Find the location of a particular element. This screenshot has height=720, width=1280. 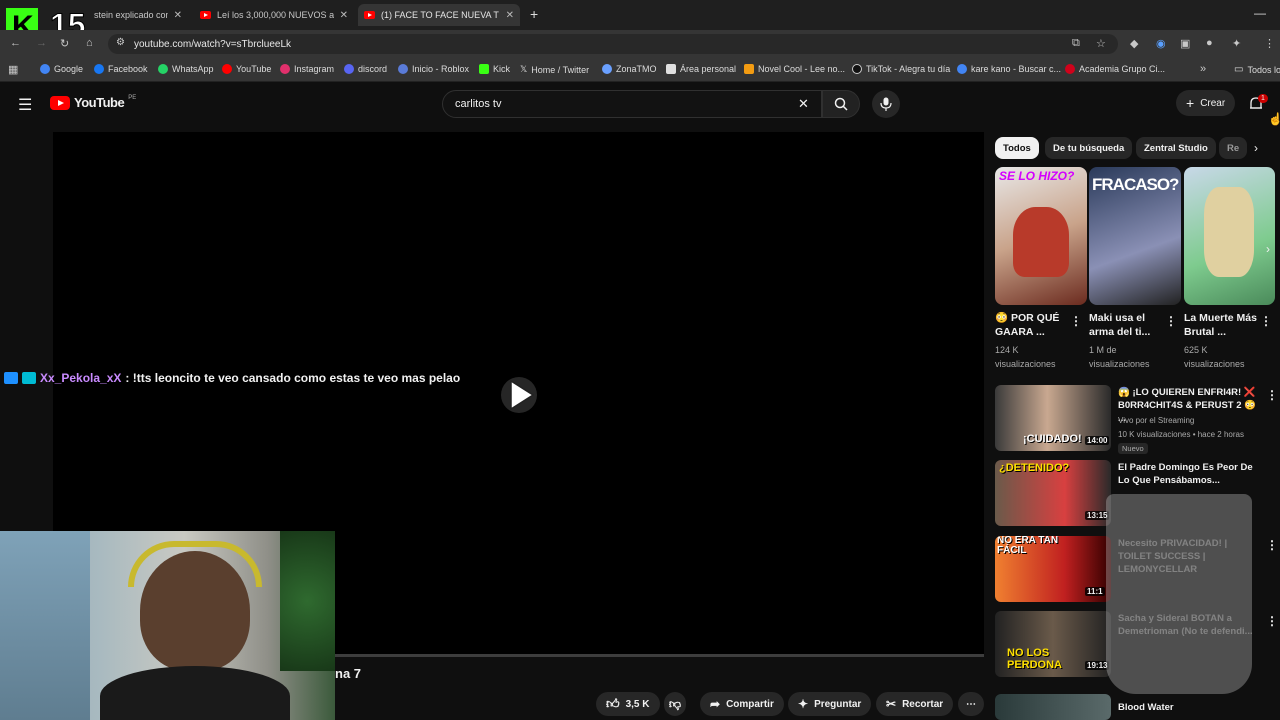

install-app-icon: ⧉ is located at coordinates (1076, 43).